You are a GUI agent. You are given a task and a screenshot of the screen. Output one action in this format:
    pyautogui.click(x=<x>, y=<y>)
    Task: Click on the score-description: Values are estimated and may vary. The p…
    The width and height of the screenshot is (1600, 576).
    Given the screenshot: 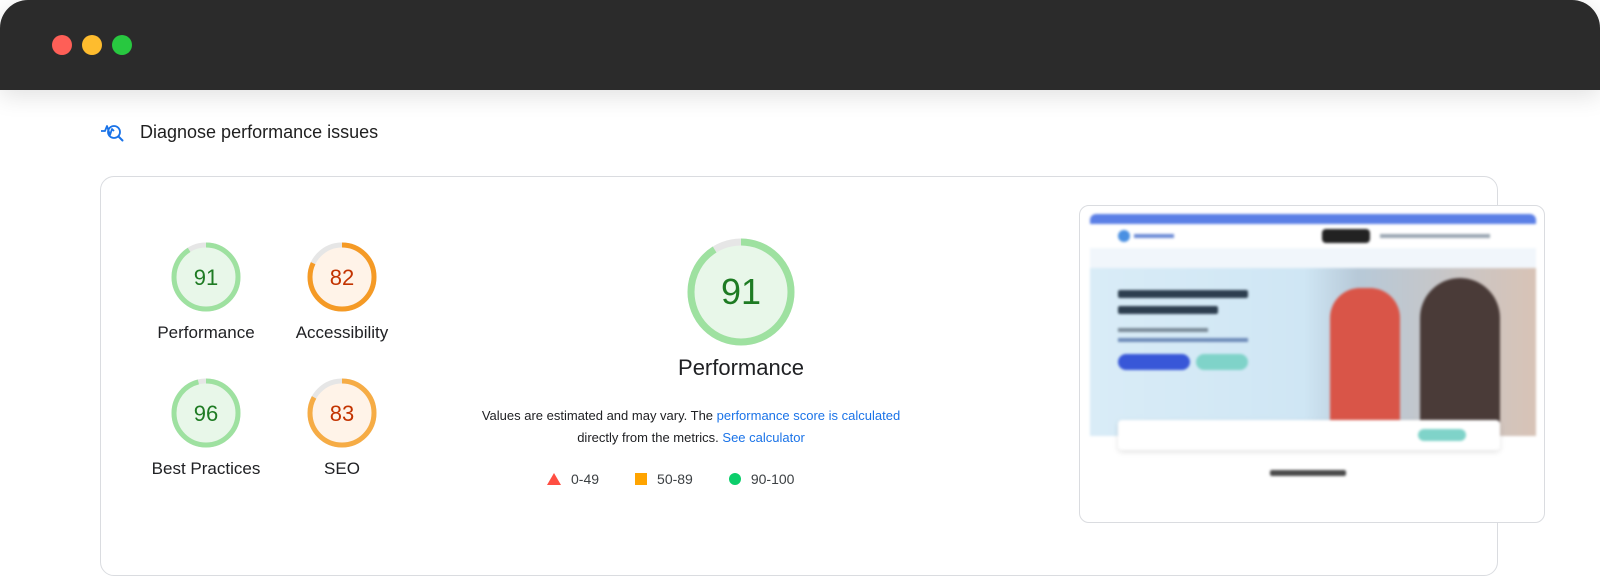 What is the action you would take?
    pyautogui.click(x=691, y=427)
    